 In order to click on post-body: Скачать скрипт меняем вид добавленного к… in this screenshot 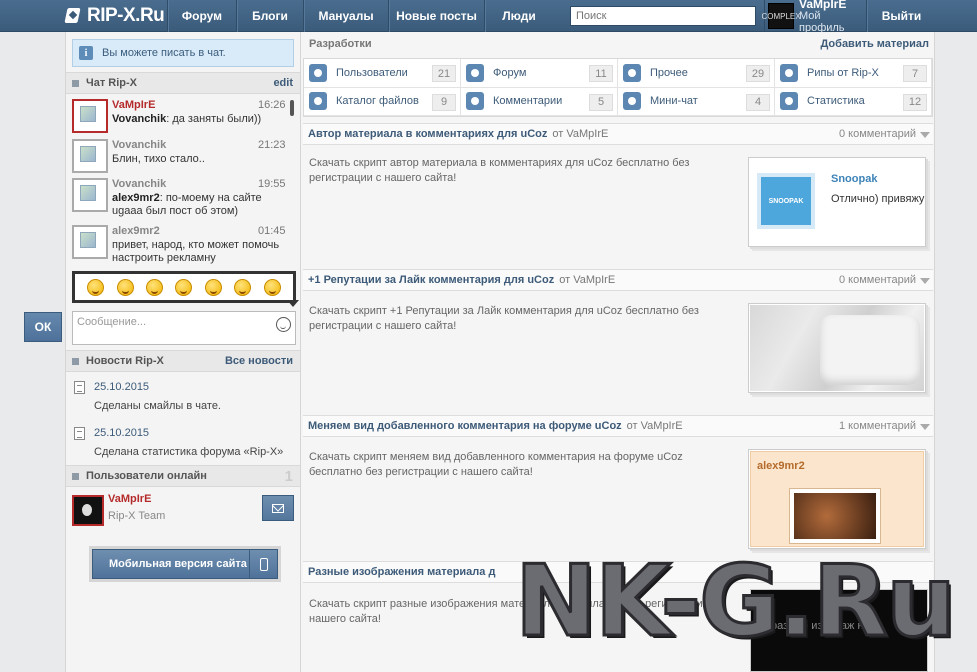, I will do `click(496, 464)`.